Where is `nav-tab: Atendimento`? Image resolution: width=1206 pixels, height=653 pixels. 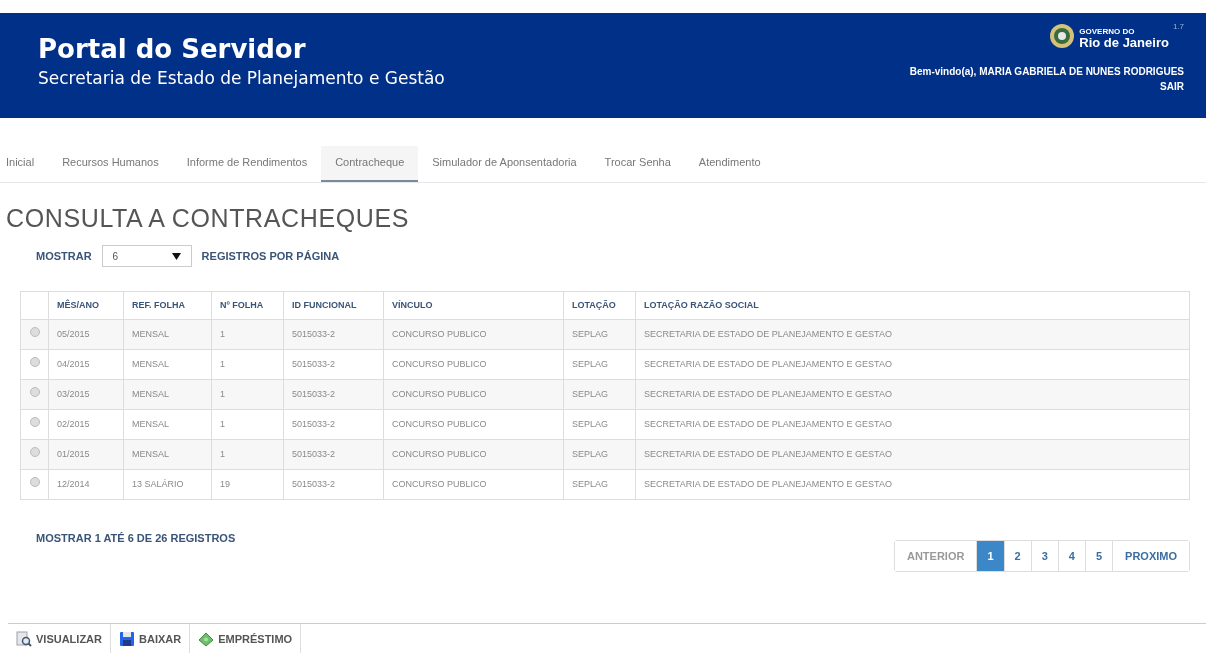
nav-tab: Atendimento is located at coordinates (729, 163).